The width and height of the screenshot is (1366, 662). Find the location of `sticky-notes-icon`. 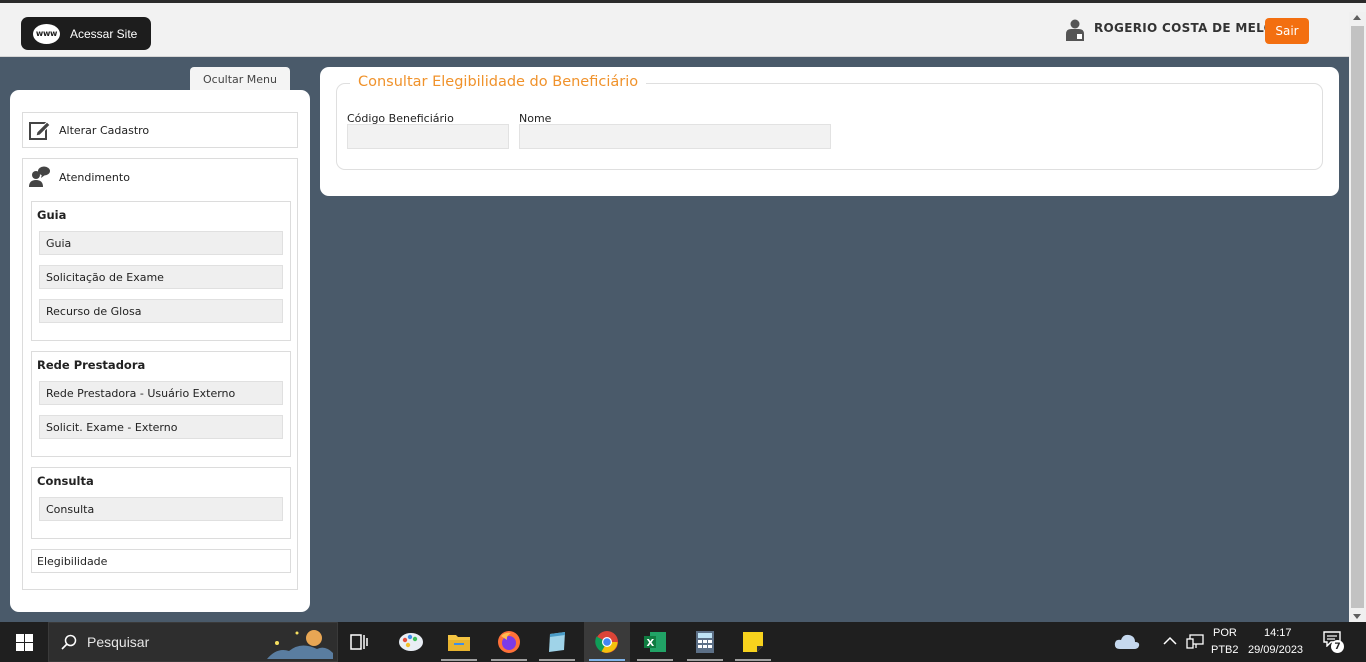

sticky-notes-icon is located at coordinates (753, 642).